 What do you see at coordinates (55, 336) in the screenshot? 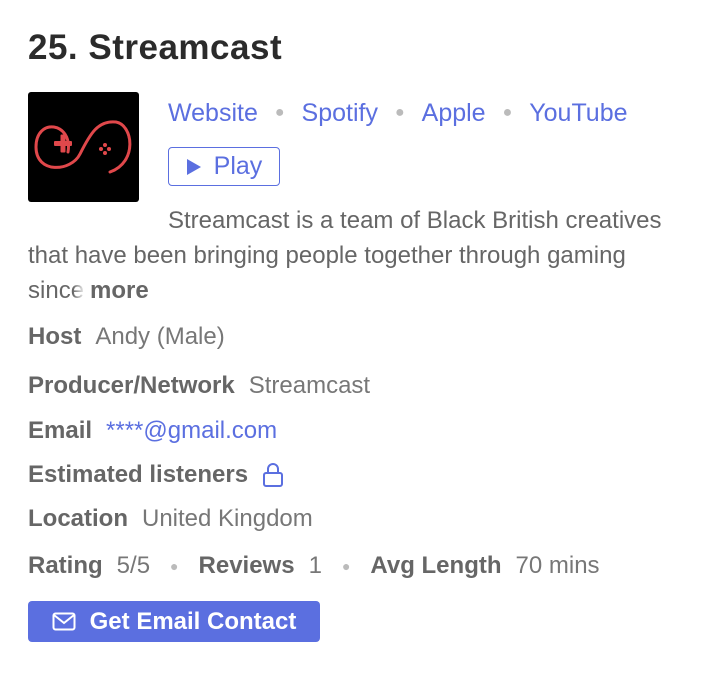
I see `host-label: Host` at bounding box center [55, 336].